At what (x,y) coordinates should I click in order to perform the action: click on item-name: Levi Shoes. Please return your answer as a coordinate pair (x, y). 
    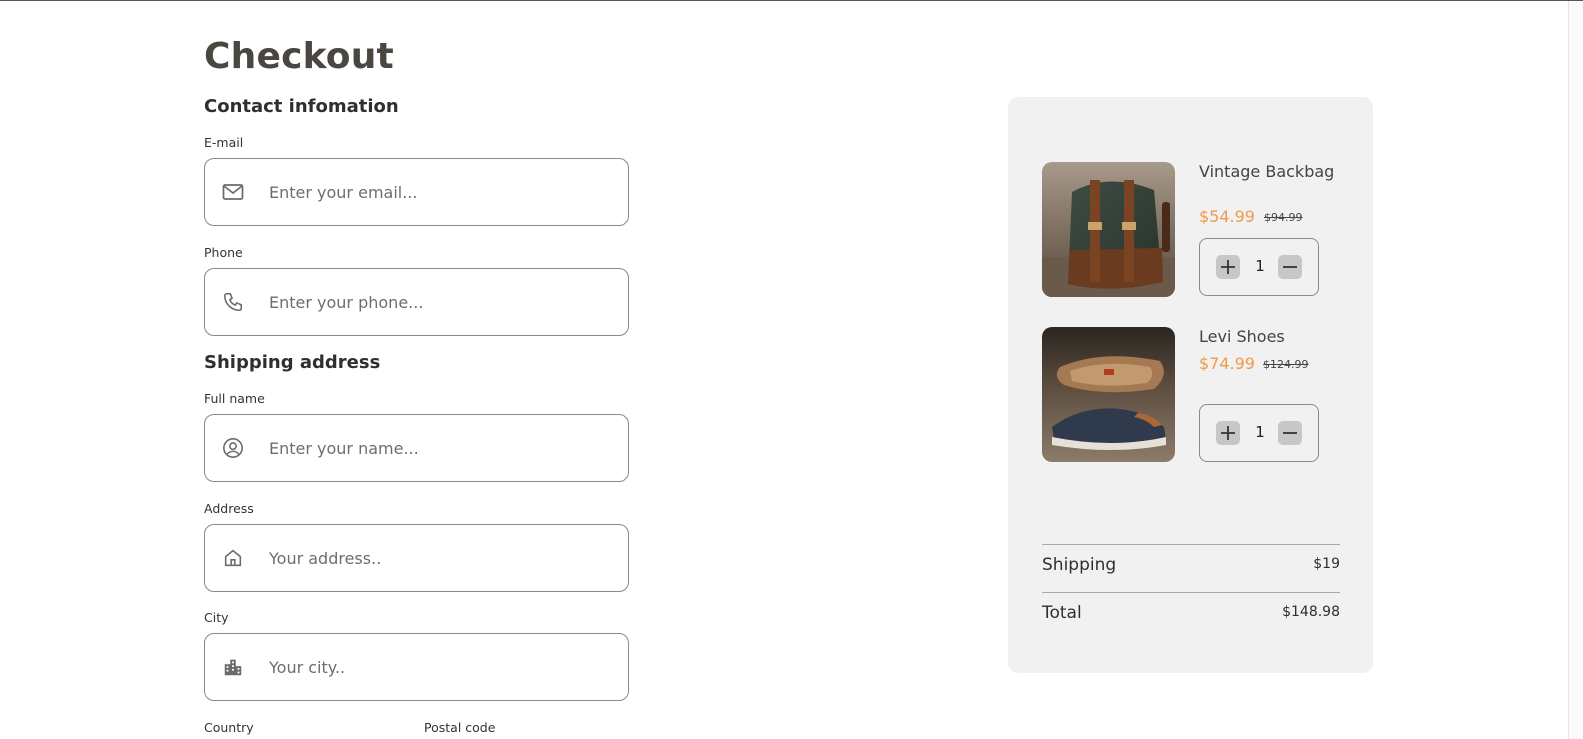
    Looking at the image, I should click on (1242, 336).